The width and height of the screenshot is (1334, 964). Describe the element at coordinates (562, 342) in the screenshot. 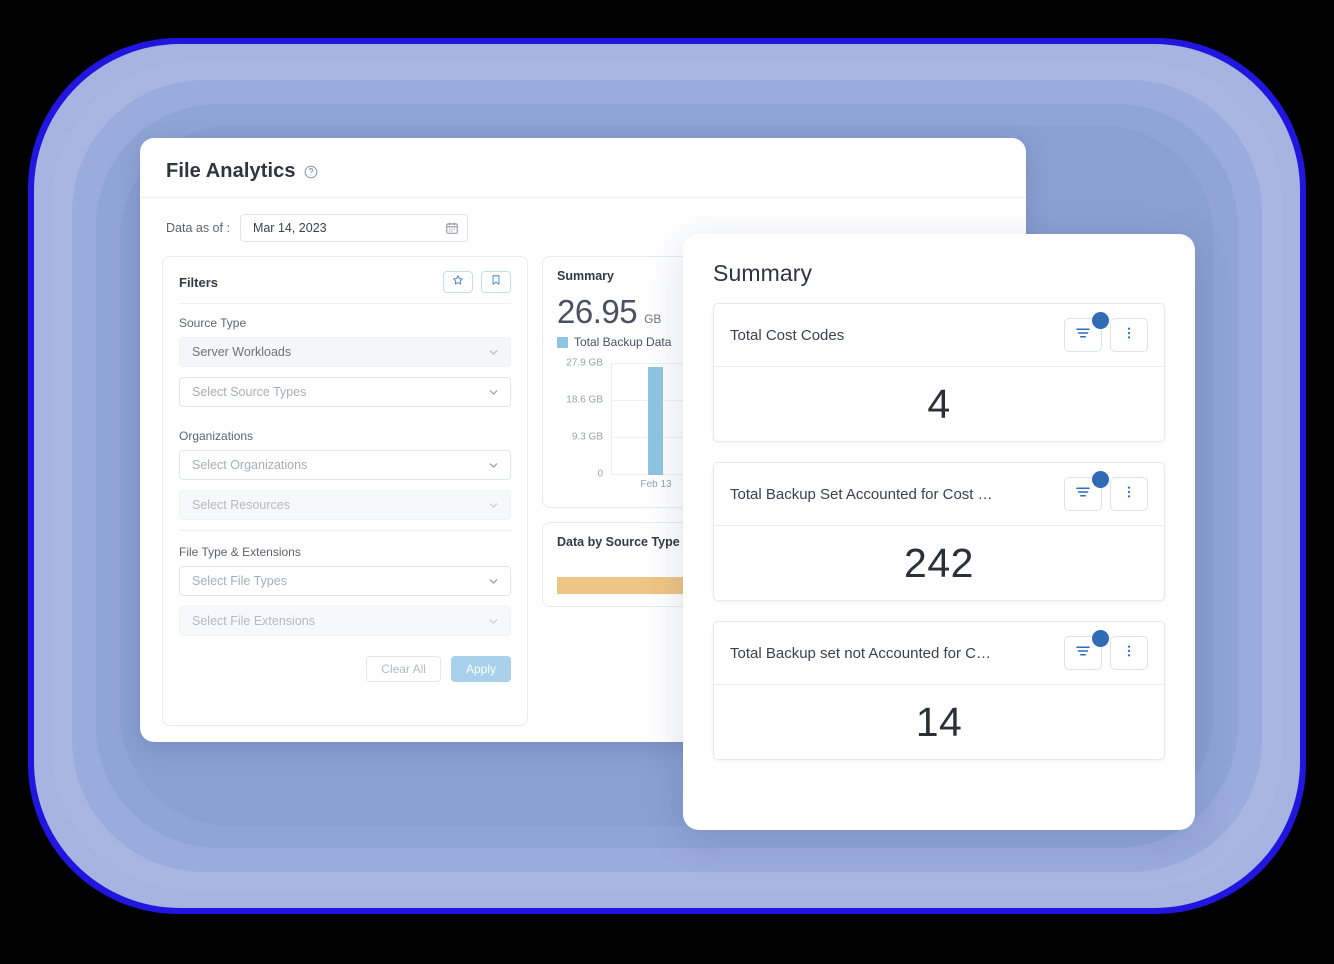

I see `legend-swatch-icon` at that location.